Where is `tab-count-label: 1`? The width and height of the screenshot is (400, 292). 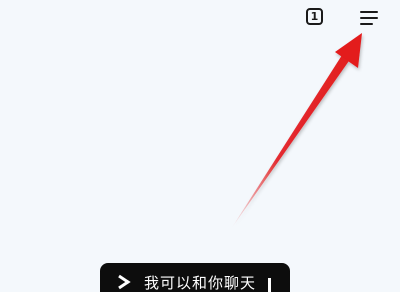 tab-count-label: 1 is located at coordinates (314, 16).